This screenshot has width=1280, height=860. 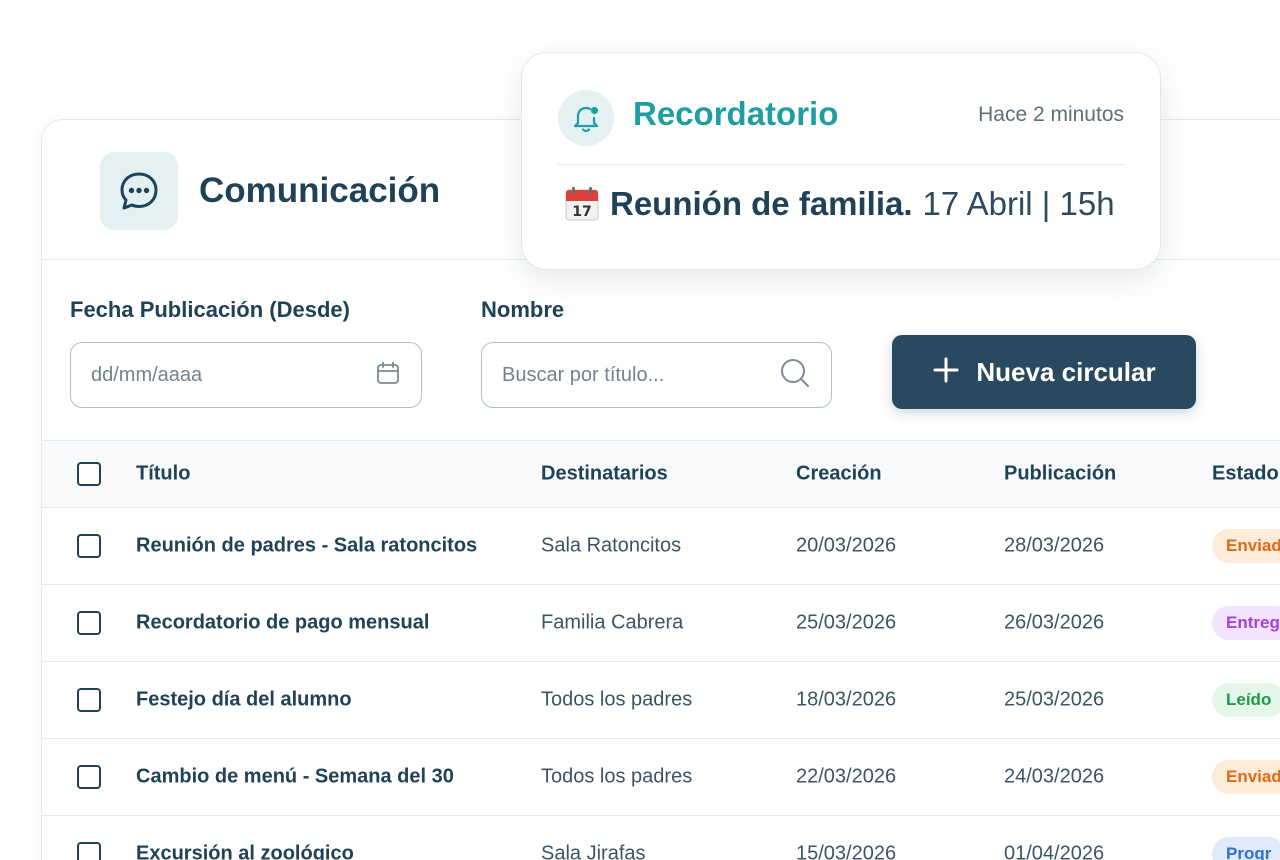 I want to click on row-published: 26/03/2026, so click(x=1054, y=622).